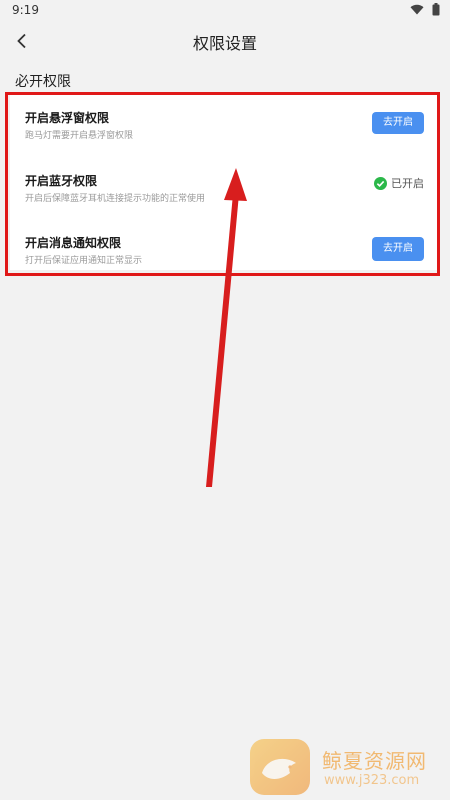 The image size is (450, 800). Describe the element at coordinates (407, 183) in the screenshot. I see `enabled-label: 已开启` at that location.